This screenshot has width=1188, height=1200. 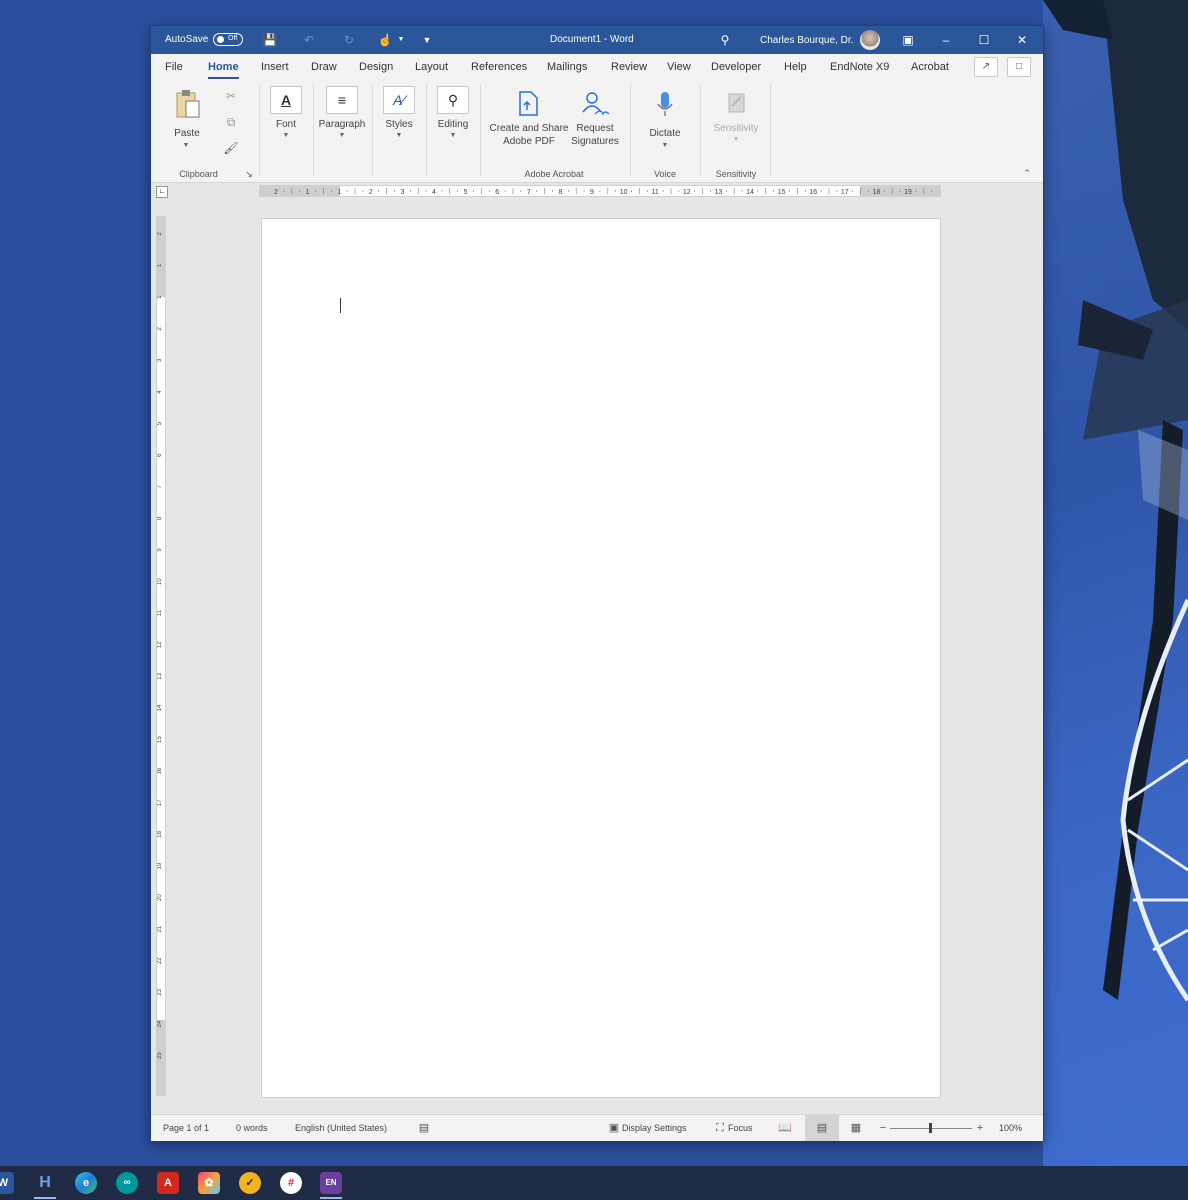 What do you see at coordinates (160, 581) in the screenshot?
I see `ruler-tick-label: 10` at bounding box center [160, 581].